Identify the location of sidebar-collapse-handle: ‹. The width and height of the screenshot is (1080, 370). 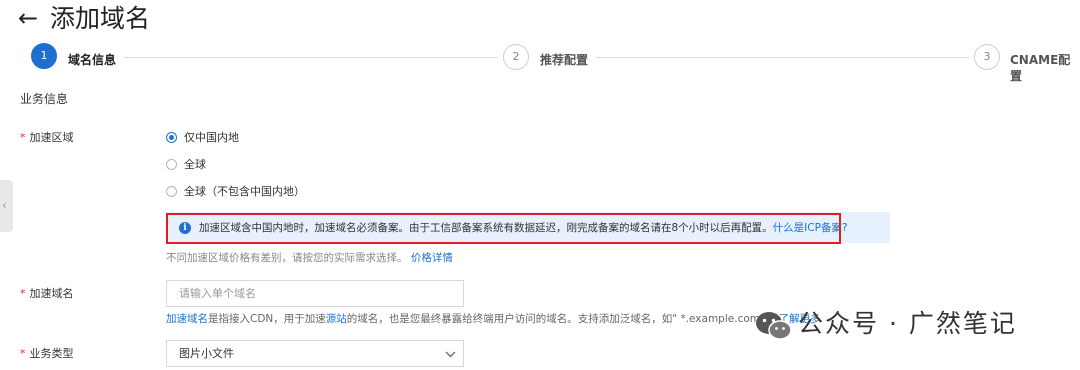
(6, 206).